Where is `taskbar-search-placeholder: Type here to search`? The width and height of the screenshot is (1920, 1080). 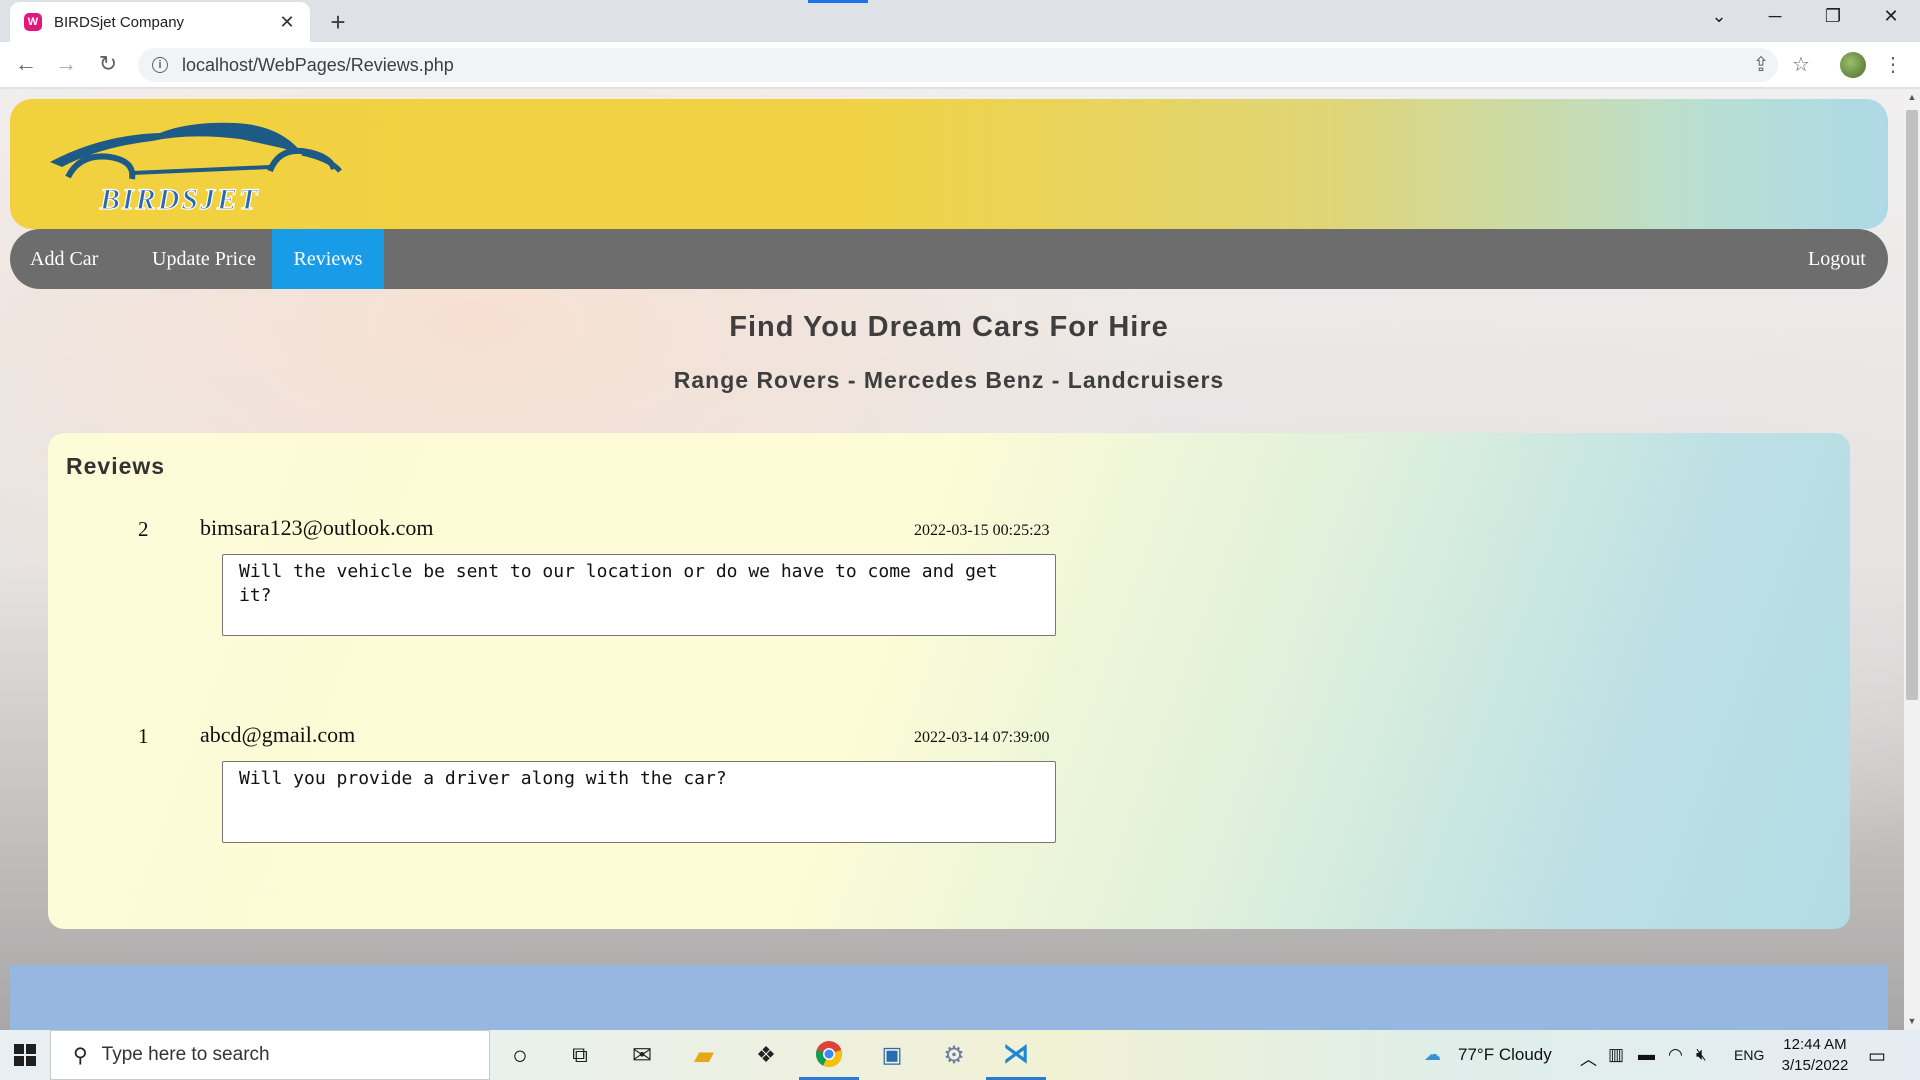 taskbar-search-placeholder: Type here to search is located at coordinates (185, 1054).